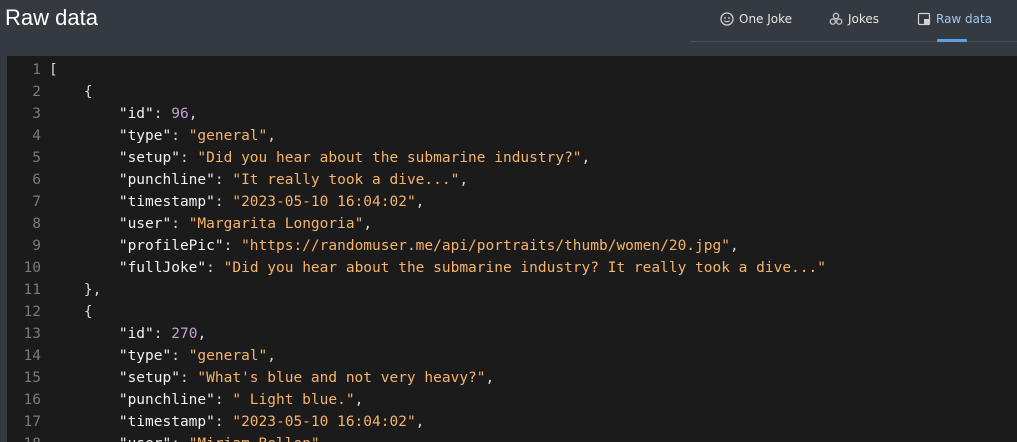 Image resolution: width=1017 pixels, height=442 pixels. Describe the element at coordinates (32, 400) in the screenshot. I see `line-number: 16` at that location.